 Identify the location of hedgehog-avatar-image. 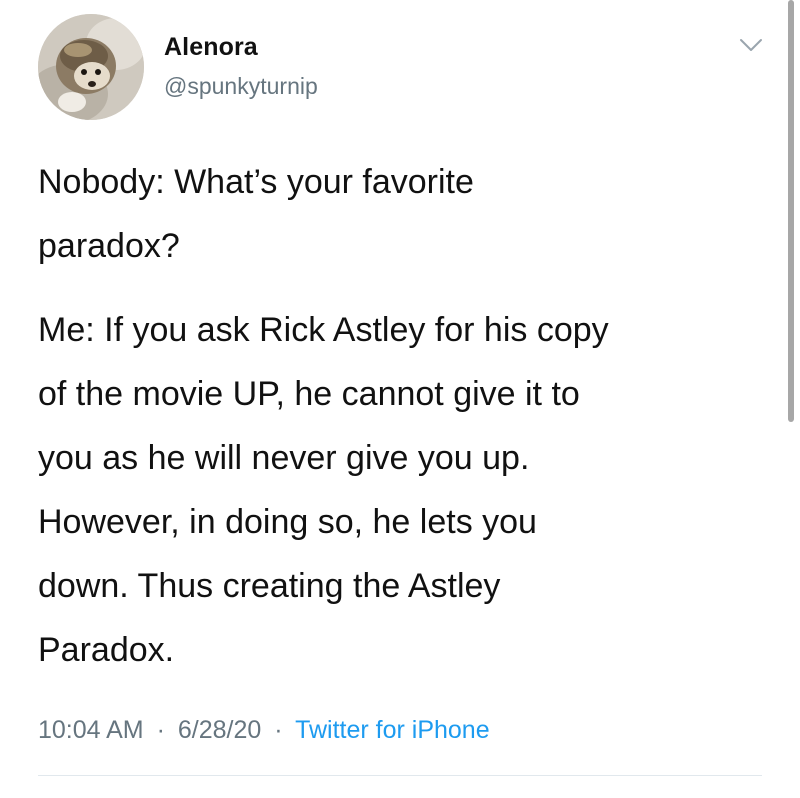
(91, 67).